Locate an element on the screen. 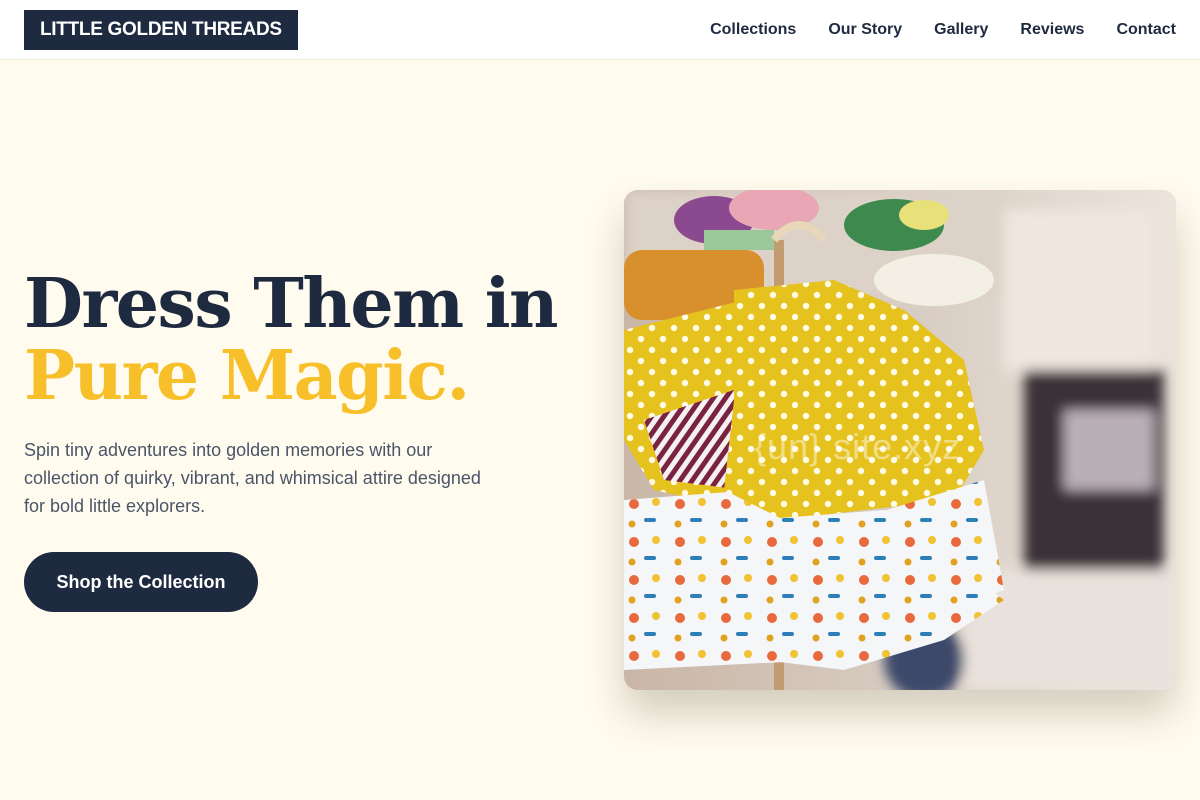  nav-link-reviews: Reviews is located at coordinates (1052, 30).